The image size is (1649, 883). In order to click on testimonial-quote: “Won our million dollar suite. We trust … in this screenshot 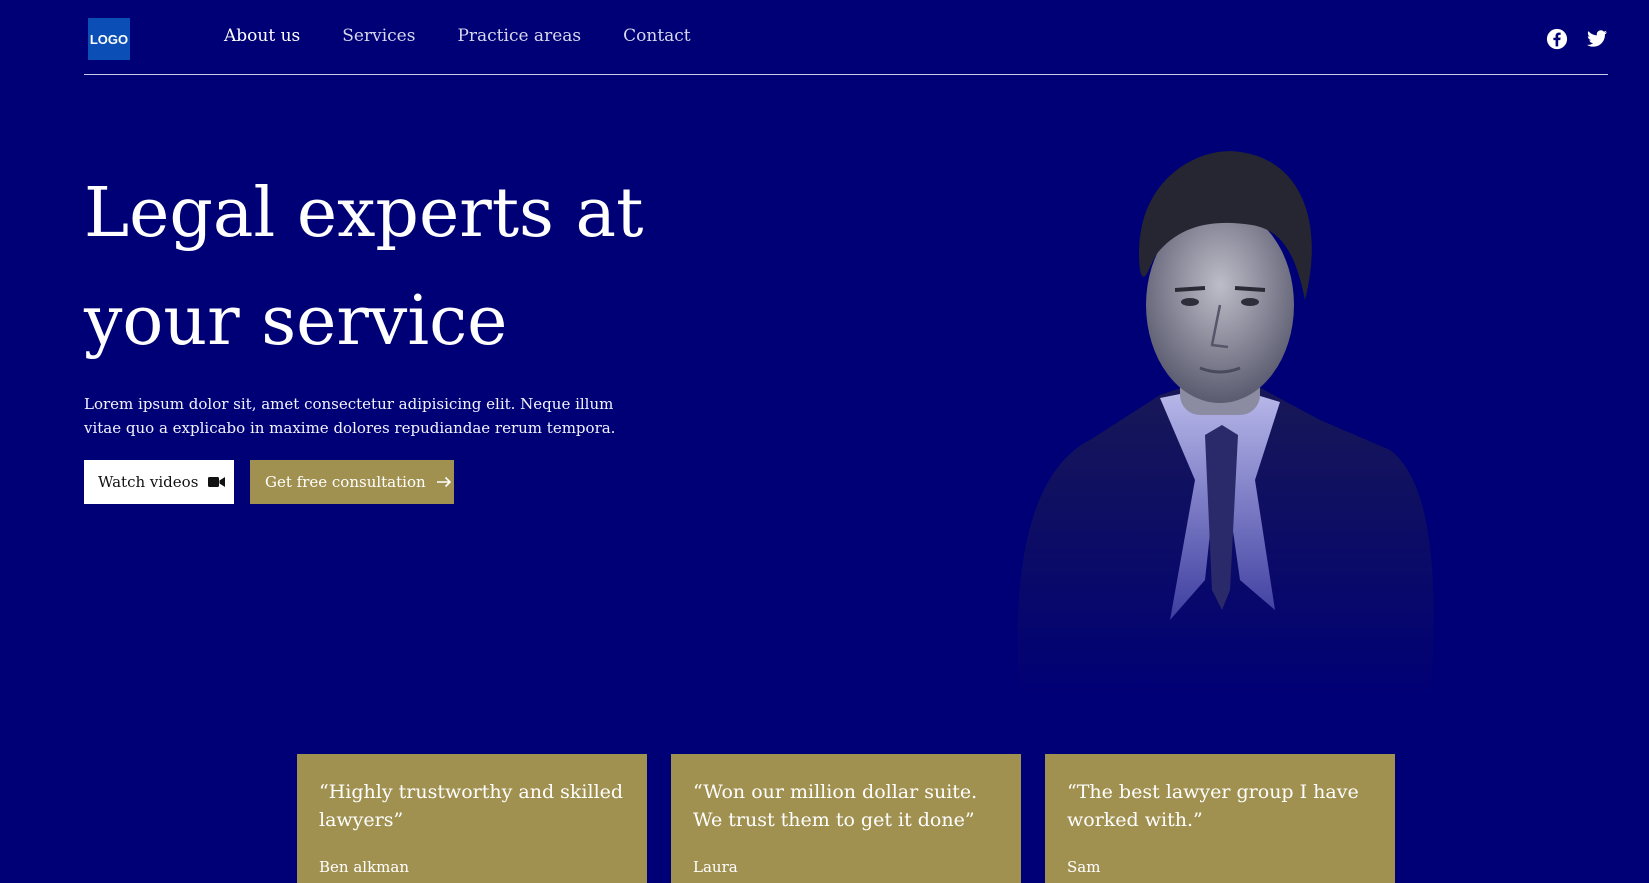, I will do `click(835, 806)`.